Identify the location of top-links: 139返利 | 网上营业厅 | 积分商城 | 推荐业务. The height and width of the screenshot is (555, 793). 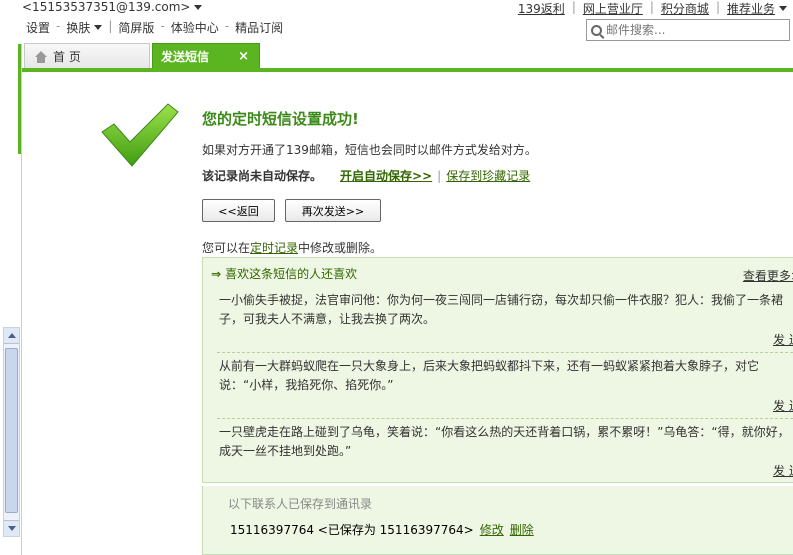
(652, 8).